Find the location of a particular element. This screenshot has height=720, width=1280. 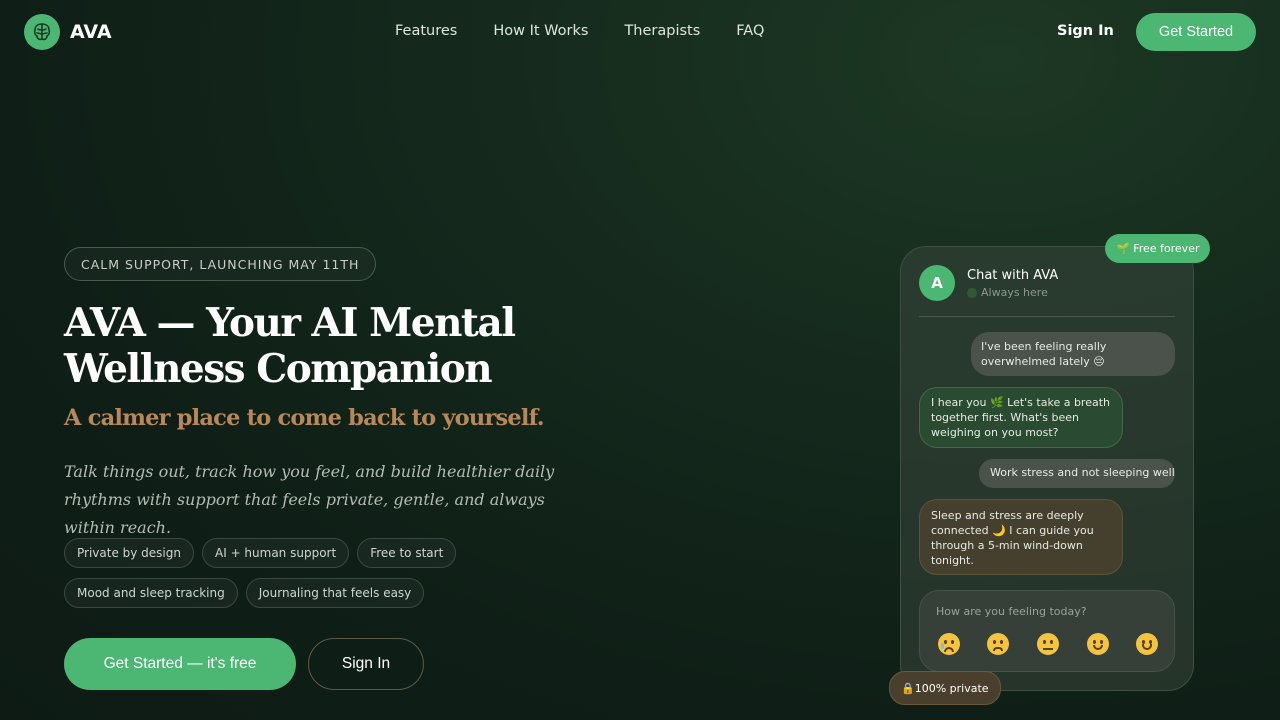

logo: AVA is located at coordinates (68, 32).